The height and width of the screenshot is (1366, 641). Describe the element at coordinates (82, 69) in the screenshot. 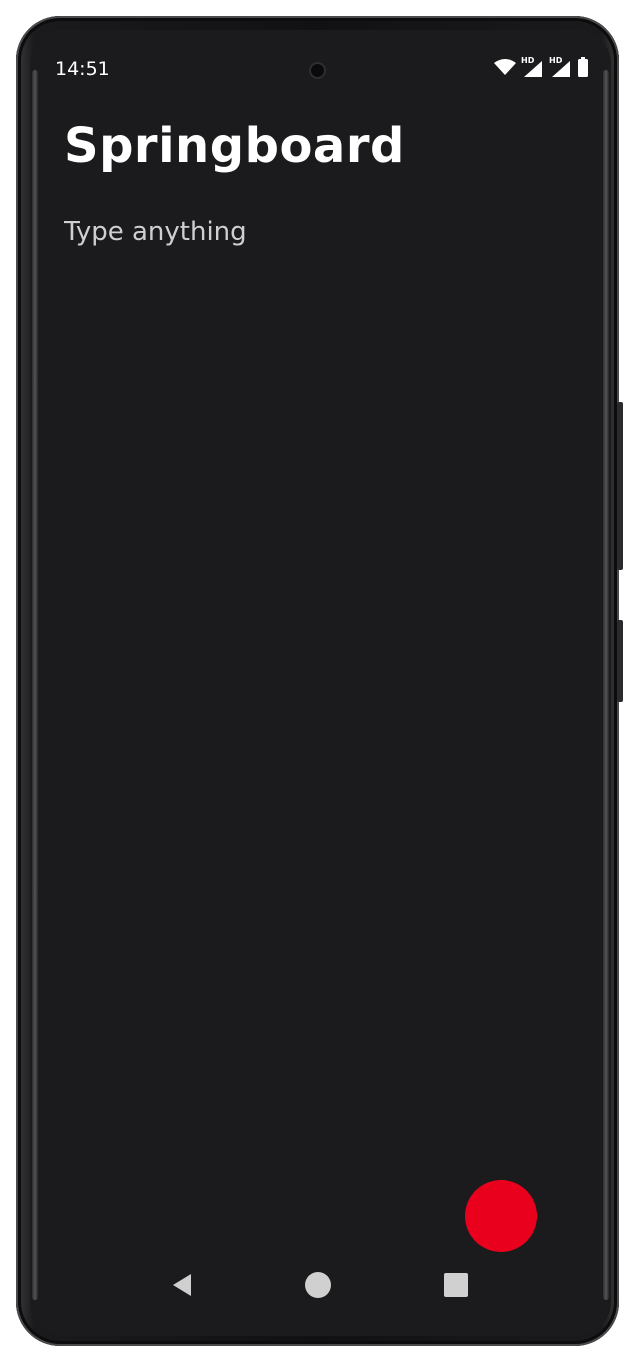

I see `status-clock: 14:51` at that location.